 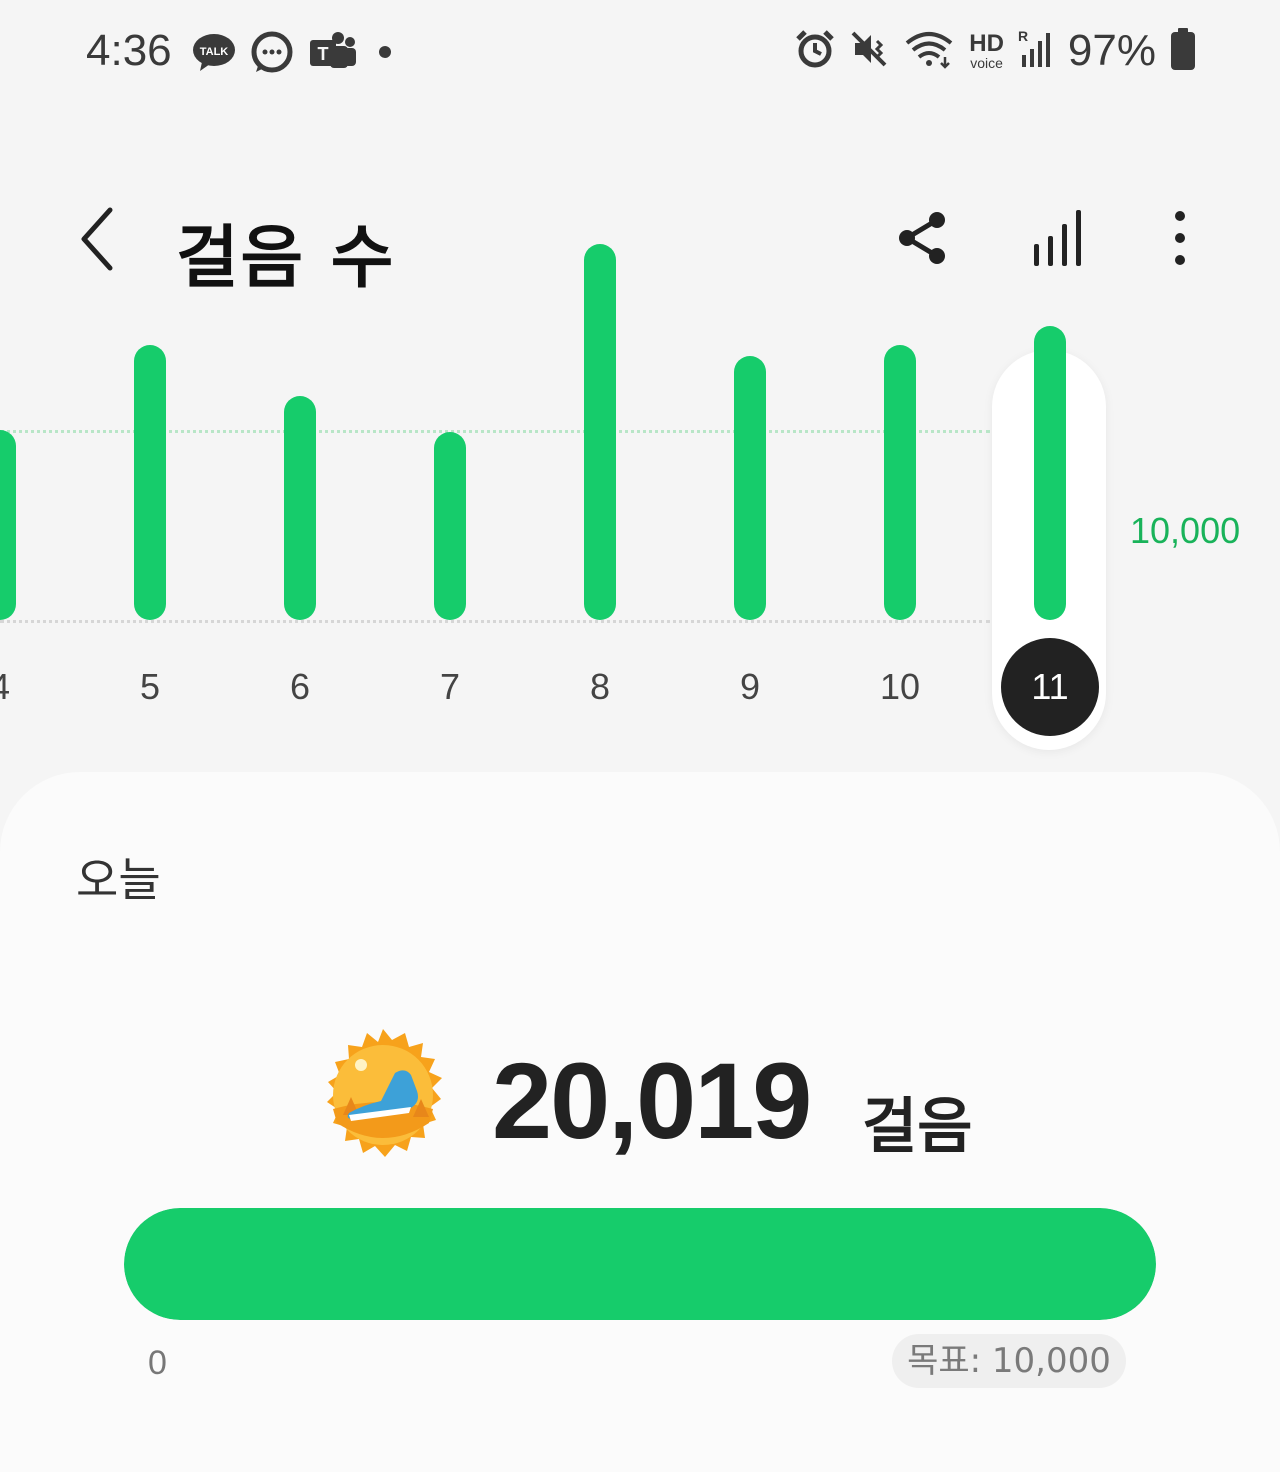 What do you see at coordinates (640, 55) in the screenshot?
I see `status-bar: 4:36 TALK T HD voice R 97%` at bounding box center [640, 55].